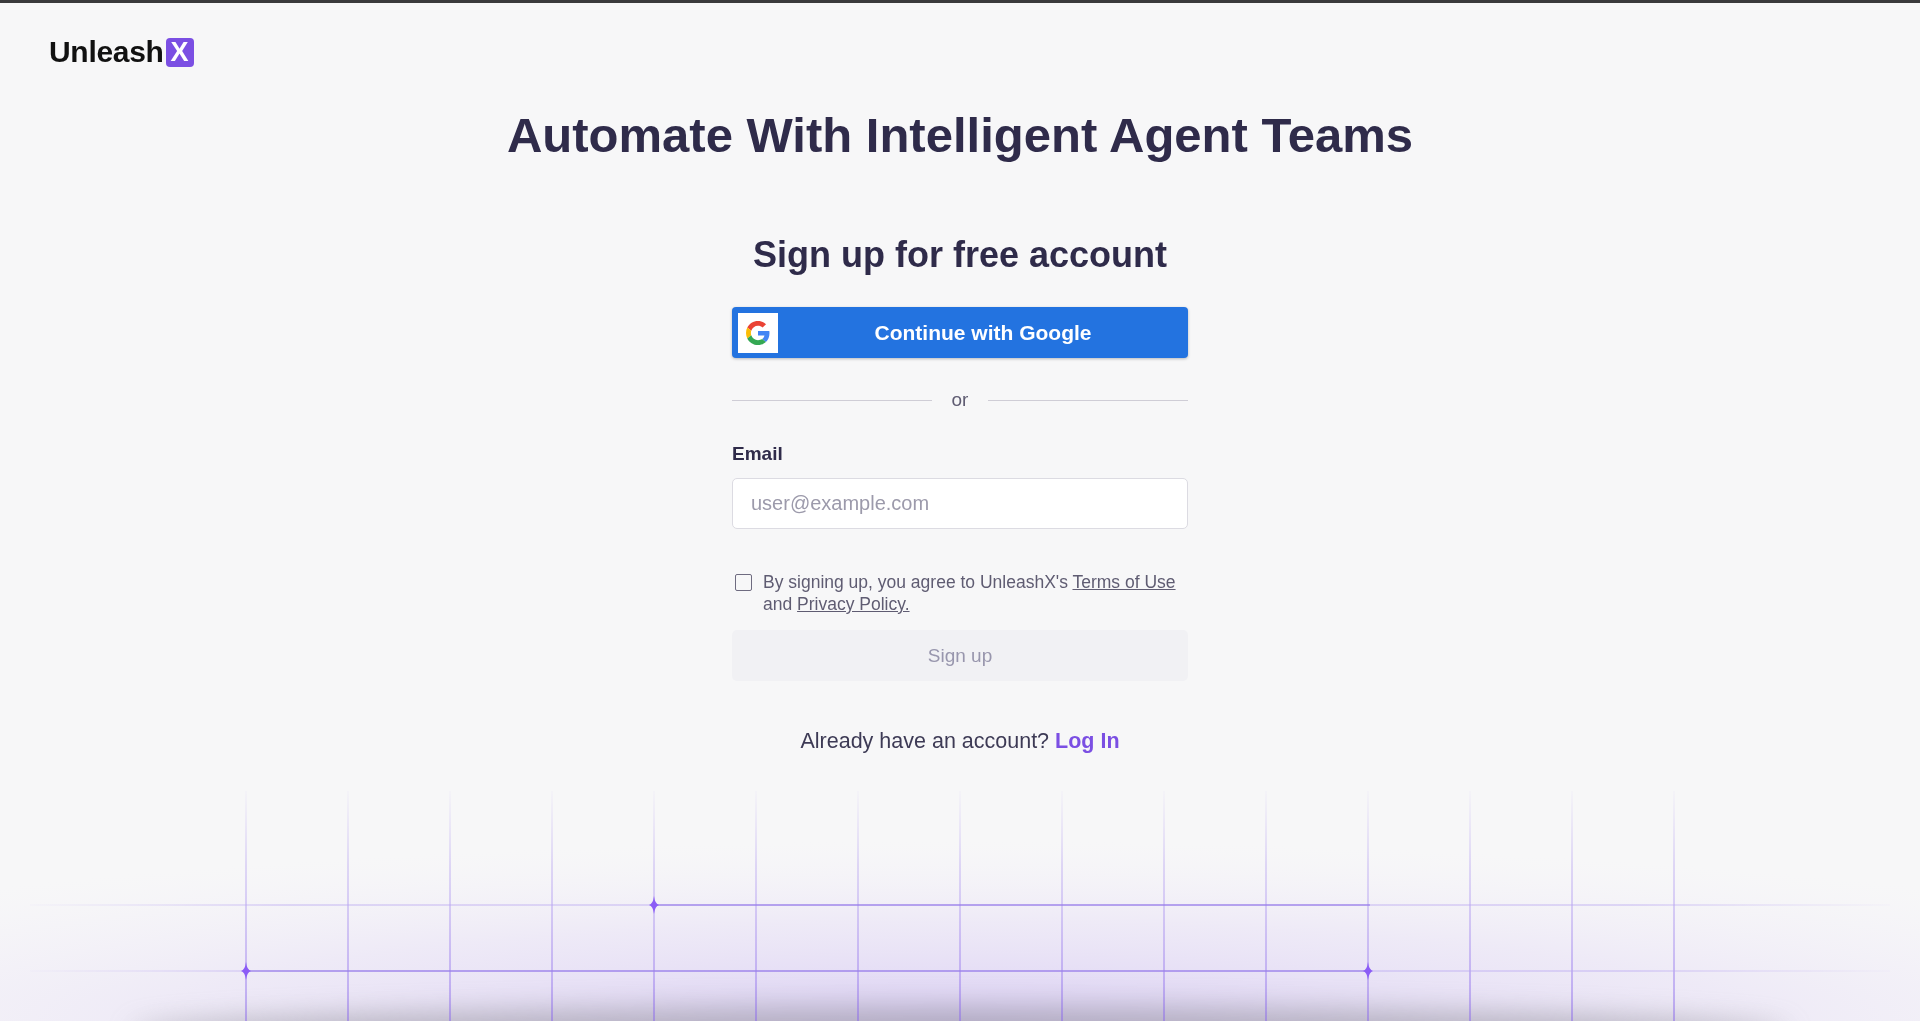 The height and width of the screenshot is (1021, 1920). I want to click on email-field: user@example.com, so click(960, 503).